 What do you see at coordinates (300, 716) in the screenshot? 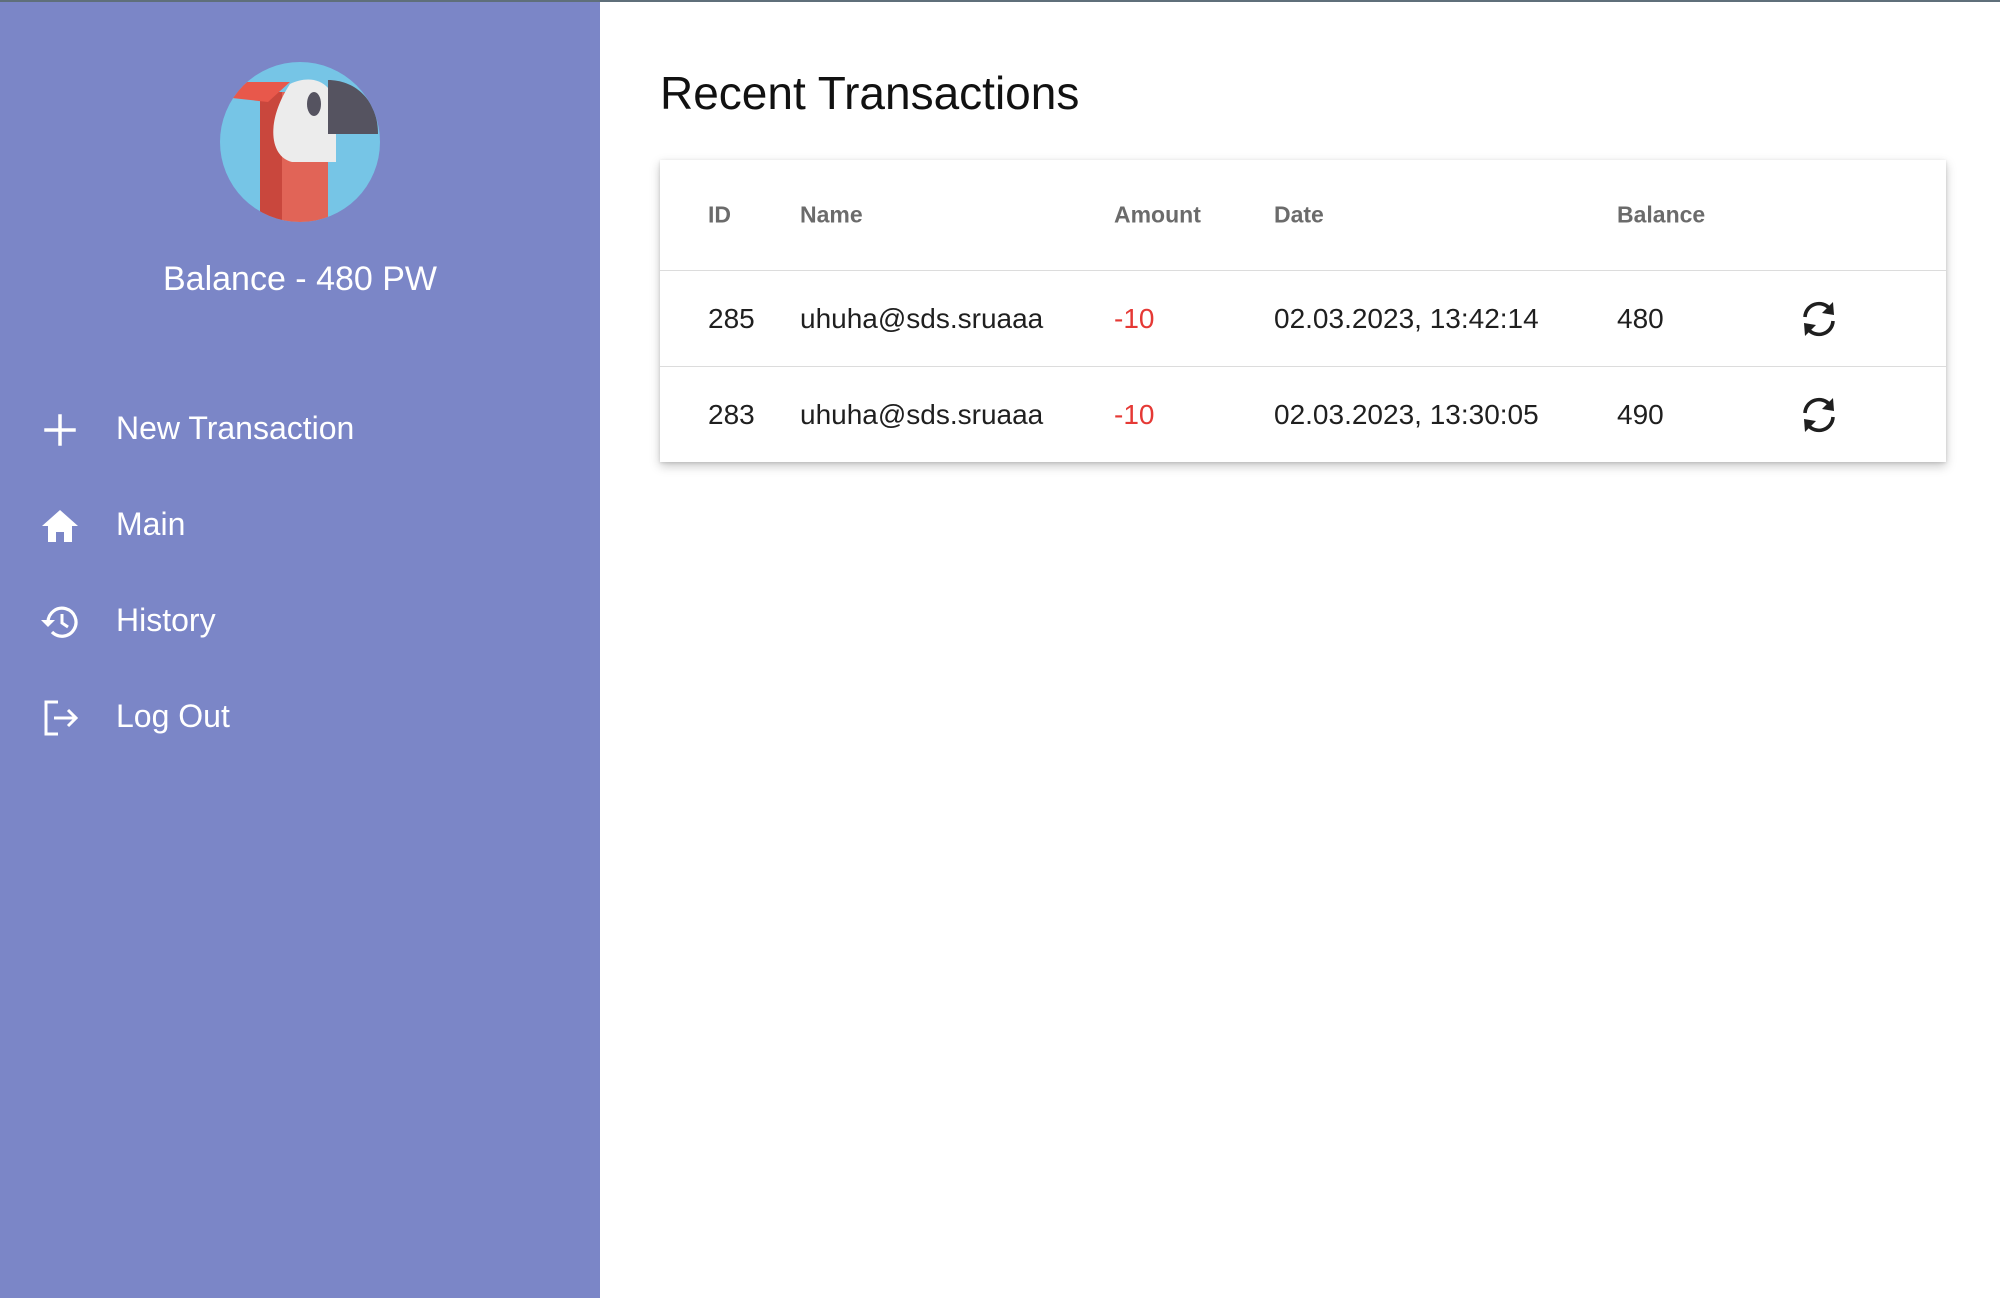
I see `sidebar-item-log-out: Log Out` at bounding box center [300, 716].